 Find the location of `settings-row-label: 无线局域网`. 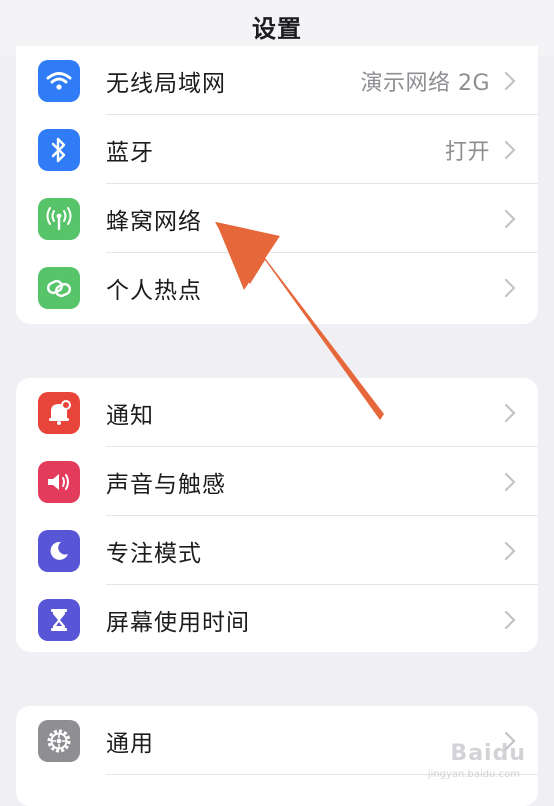

settings-row-label: 无线局域网 is located at coordinates (166, 83).